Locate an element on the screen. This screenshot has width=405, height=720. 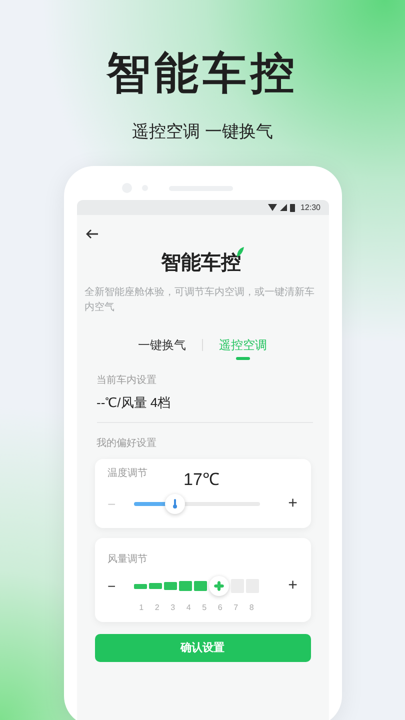
level-label: 1 is located at coordinates (141, 608).